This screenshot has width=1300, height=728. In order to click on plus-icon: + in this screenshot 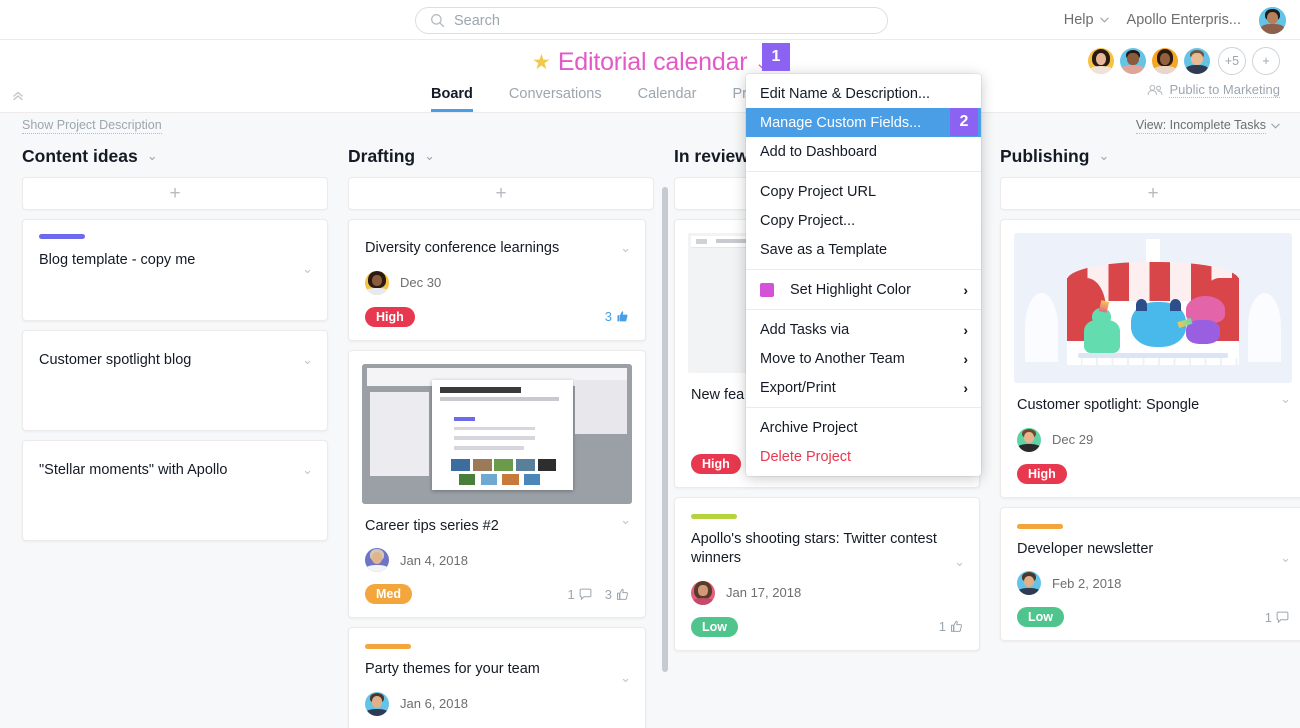, I will do `click(1153, 193)`.